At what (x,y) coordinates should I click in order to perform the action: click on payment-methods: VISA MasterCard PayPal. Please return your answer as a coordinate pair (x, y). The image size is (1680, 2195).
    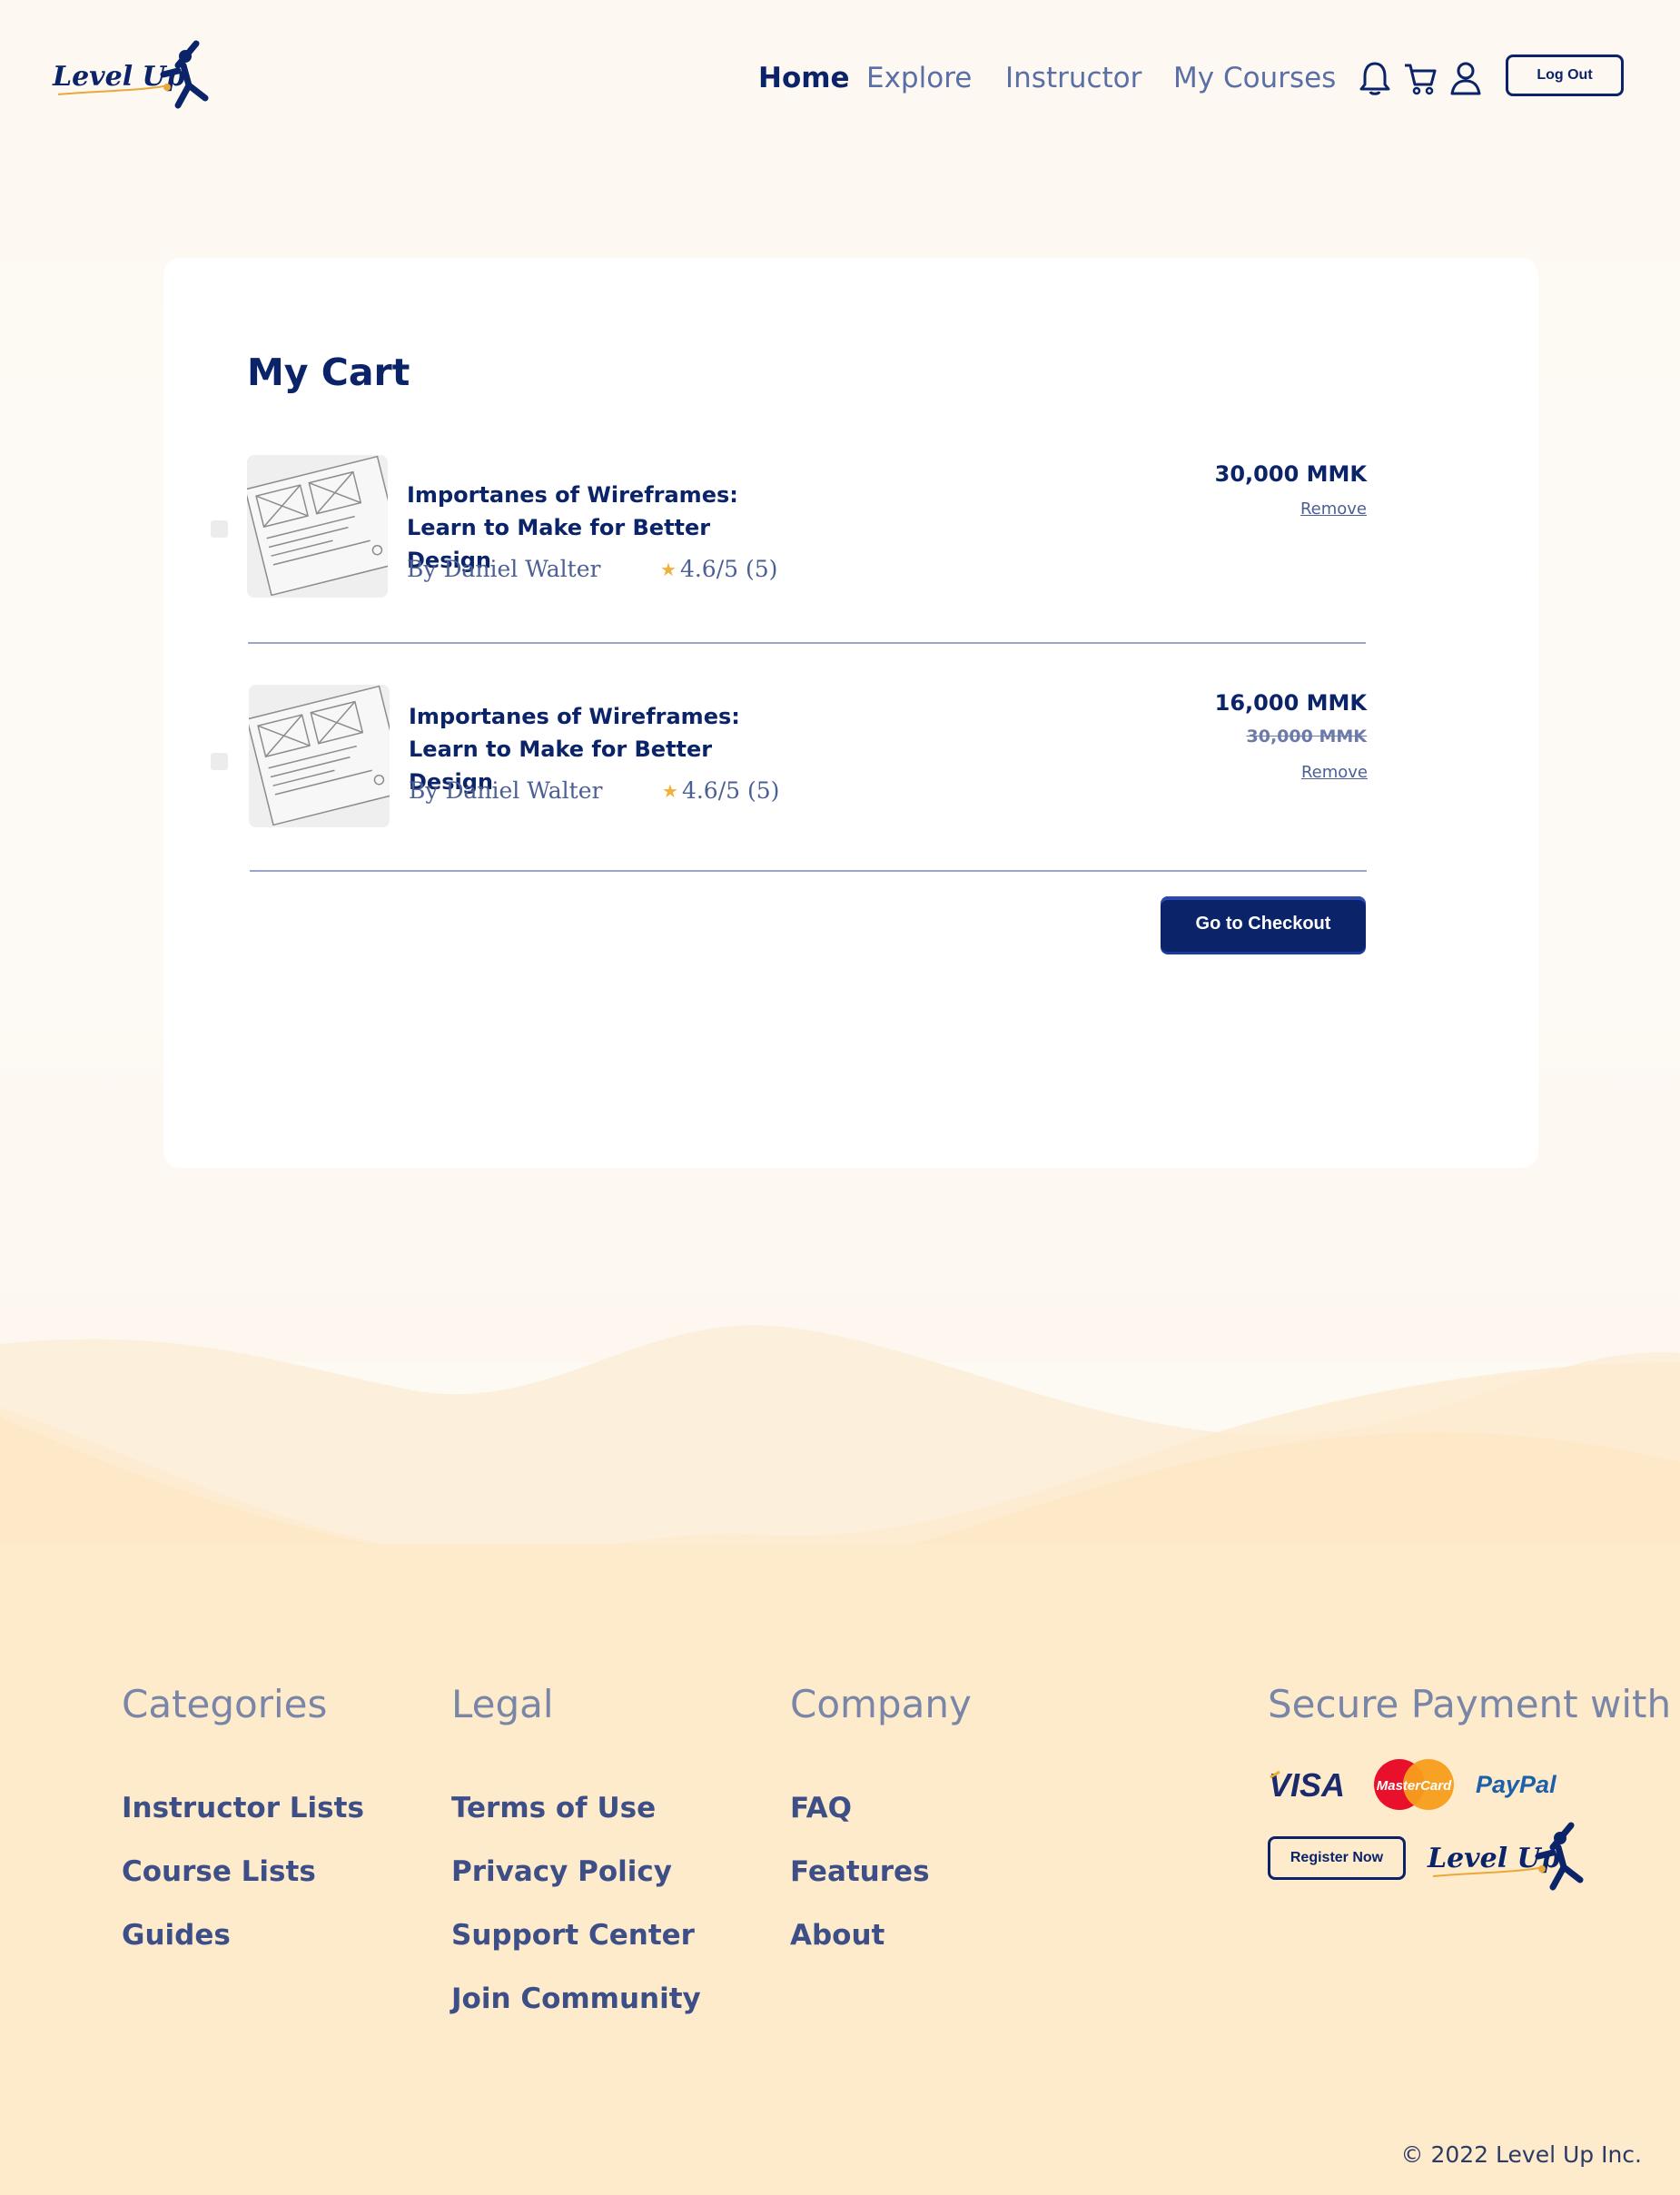
    Looking at the image, I should click on (1414, 1784).